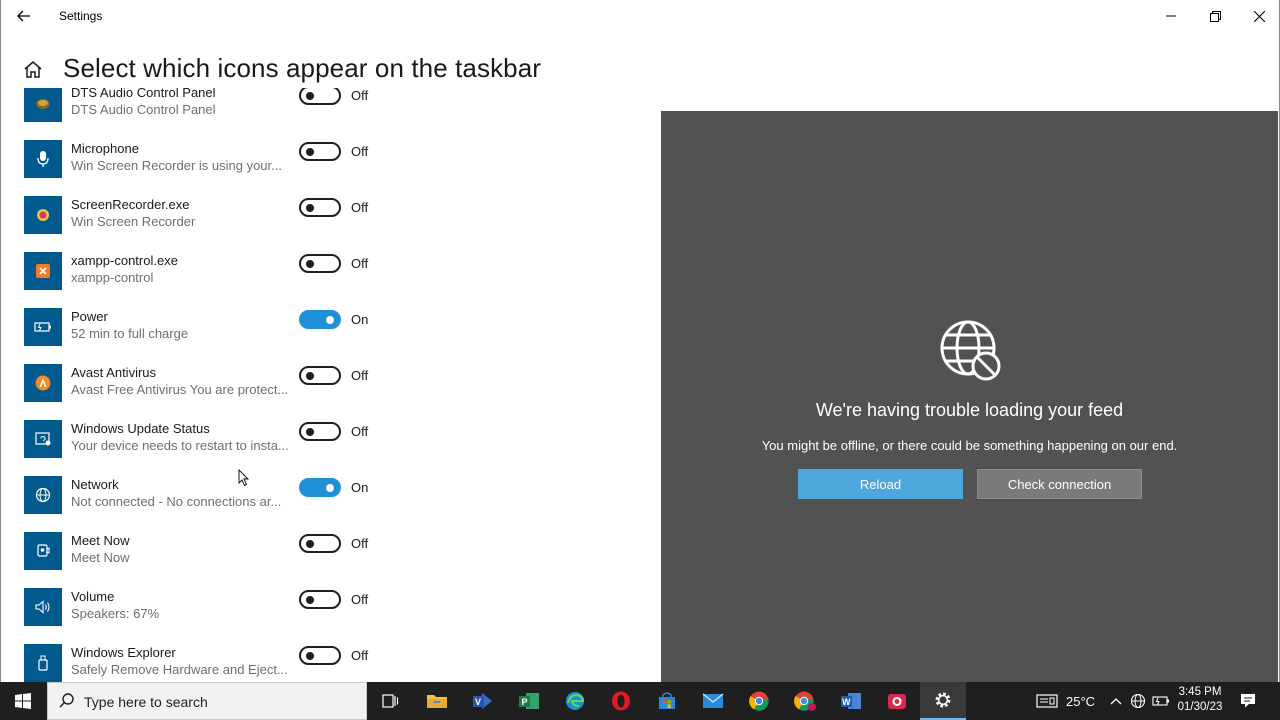  I want to click on settings-gear-icon, so click(943, 701).